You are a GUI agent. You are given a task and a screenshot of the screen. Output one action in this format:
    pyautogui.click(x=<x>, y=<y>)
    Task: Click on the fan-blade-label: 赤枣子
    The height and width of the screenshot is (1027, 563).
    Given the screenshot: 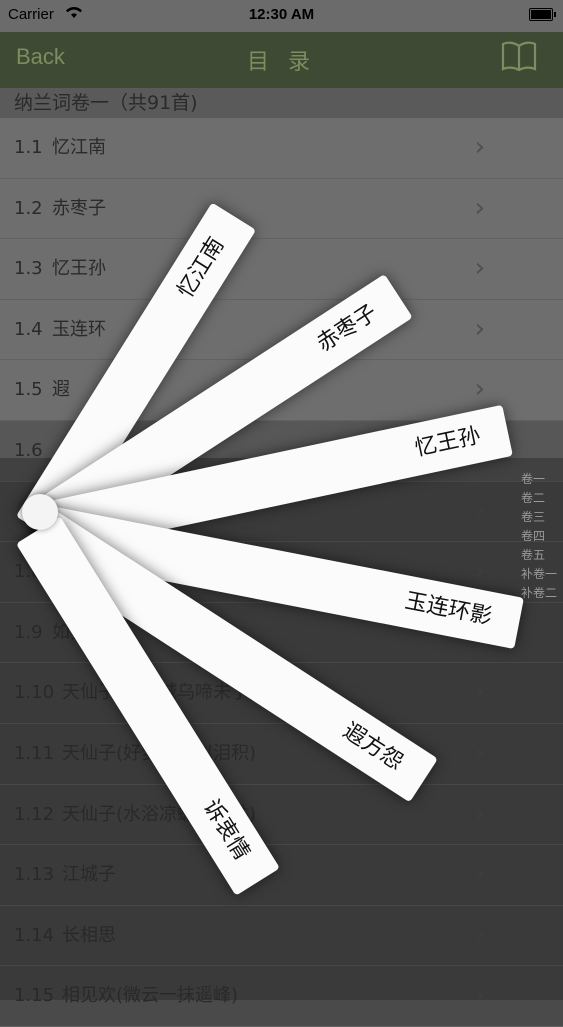 What is the action you would take?
    pyautogui.click(x=347, y=329)
    